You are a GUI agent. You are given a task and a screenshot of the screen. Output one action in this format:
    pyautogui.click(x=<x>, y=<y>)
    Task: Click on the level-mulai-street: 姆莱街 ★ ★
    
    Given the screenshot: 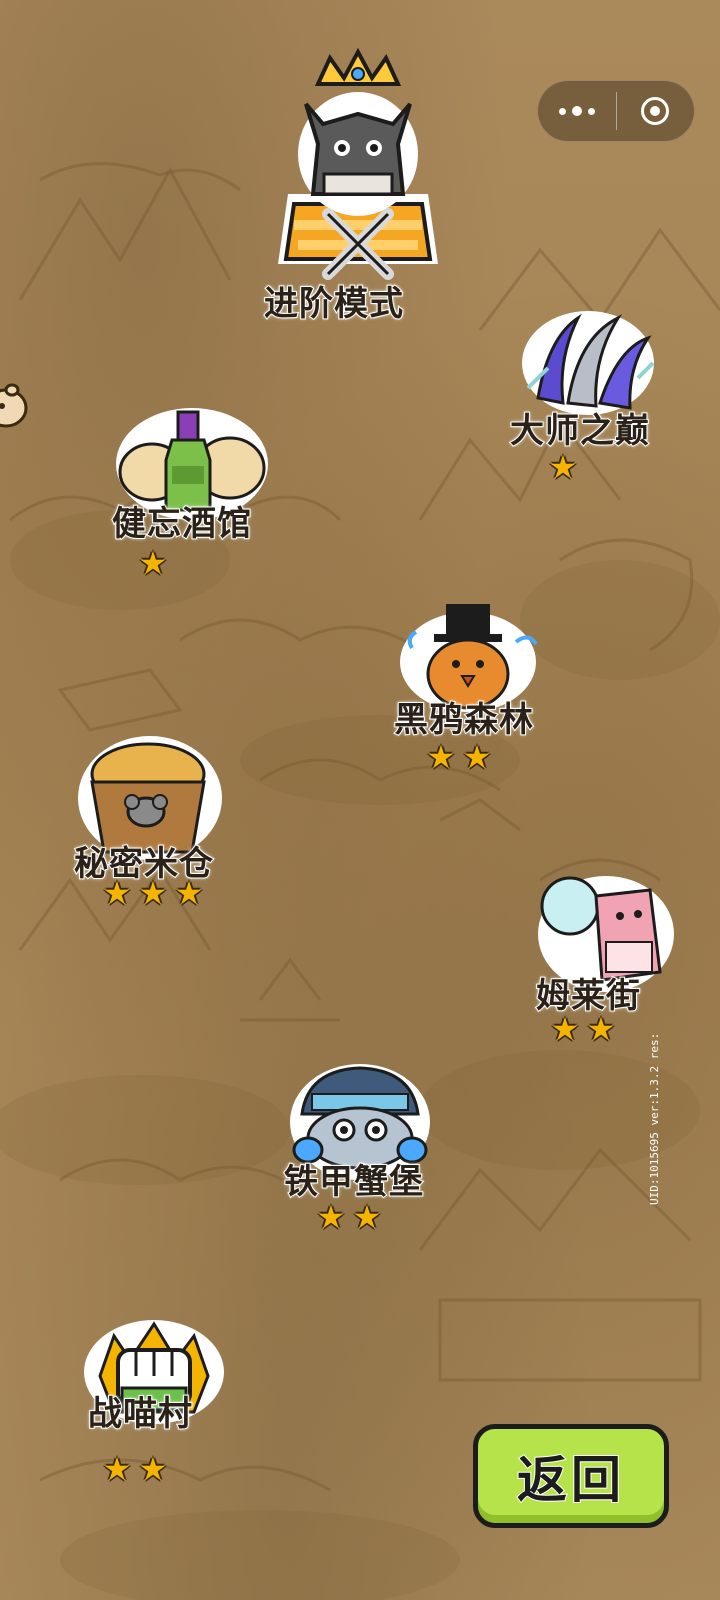 What is the action you would take?
    pyautogui.click(x=610, y=962)
    